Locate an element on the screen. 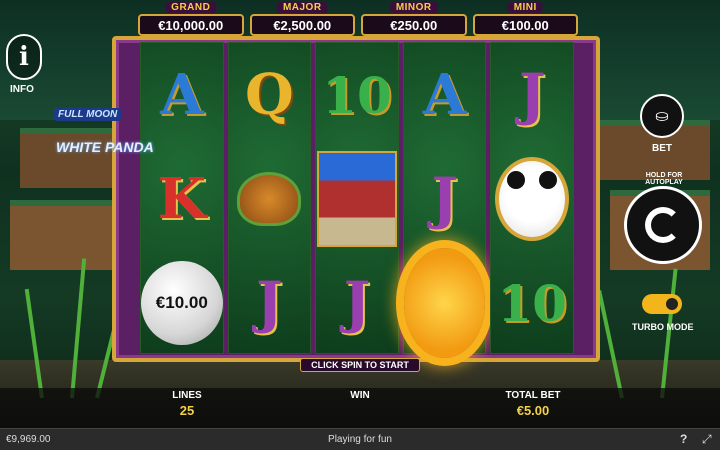 The height and width of the screenshot is (450, 720). win-stat: WIN is located at coordinates (360, 396).